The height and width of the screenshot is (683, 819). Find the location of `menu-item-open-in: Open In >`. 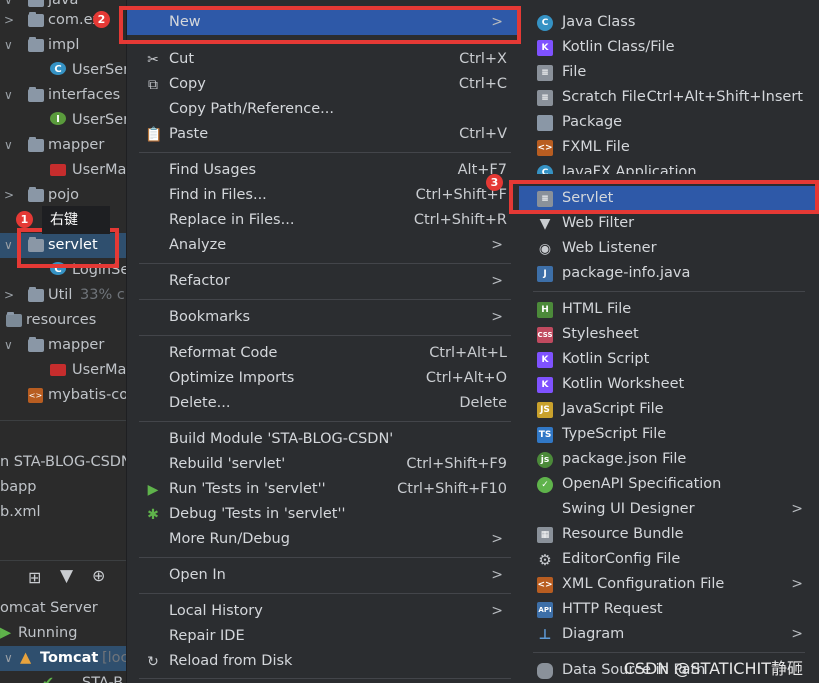

menu-item-open-in: Open In > is located at coordinates (323, 575).